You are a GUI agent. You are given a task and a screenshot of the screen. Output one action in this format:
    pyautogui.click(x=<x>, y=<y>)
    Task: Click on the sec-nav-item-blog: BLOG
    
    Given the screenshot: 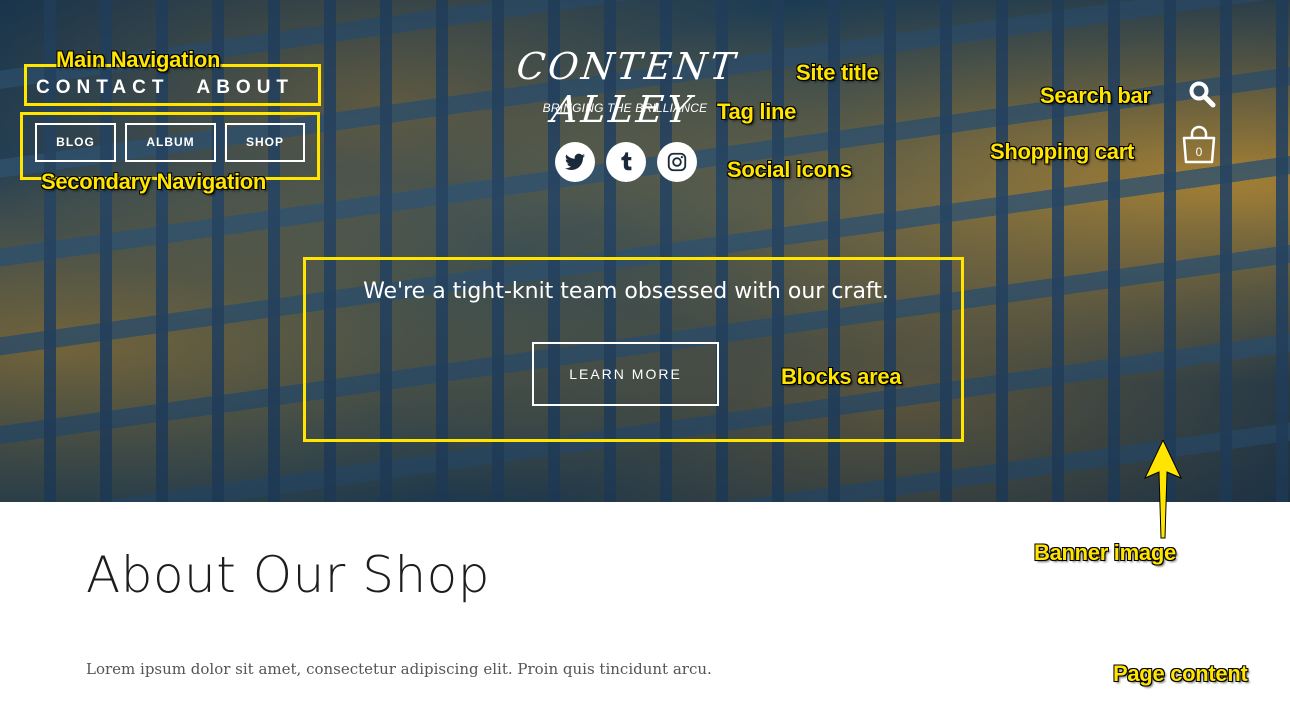 What is the action you would take?
    pyautogui.click(x=75, y=142)
    